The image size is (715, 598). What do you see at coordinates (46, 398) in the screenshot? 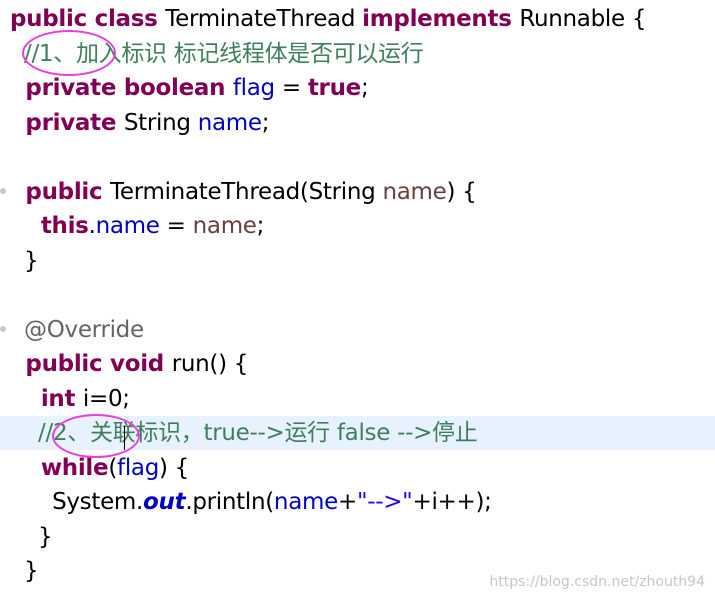
I see `code-token: int` at bounding box center [46, 398].